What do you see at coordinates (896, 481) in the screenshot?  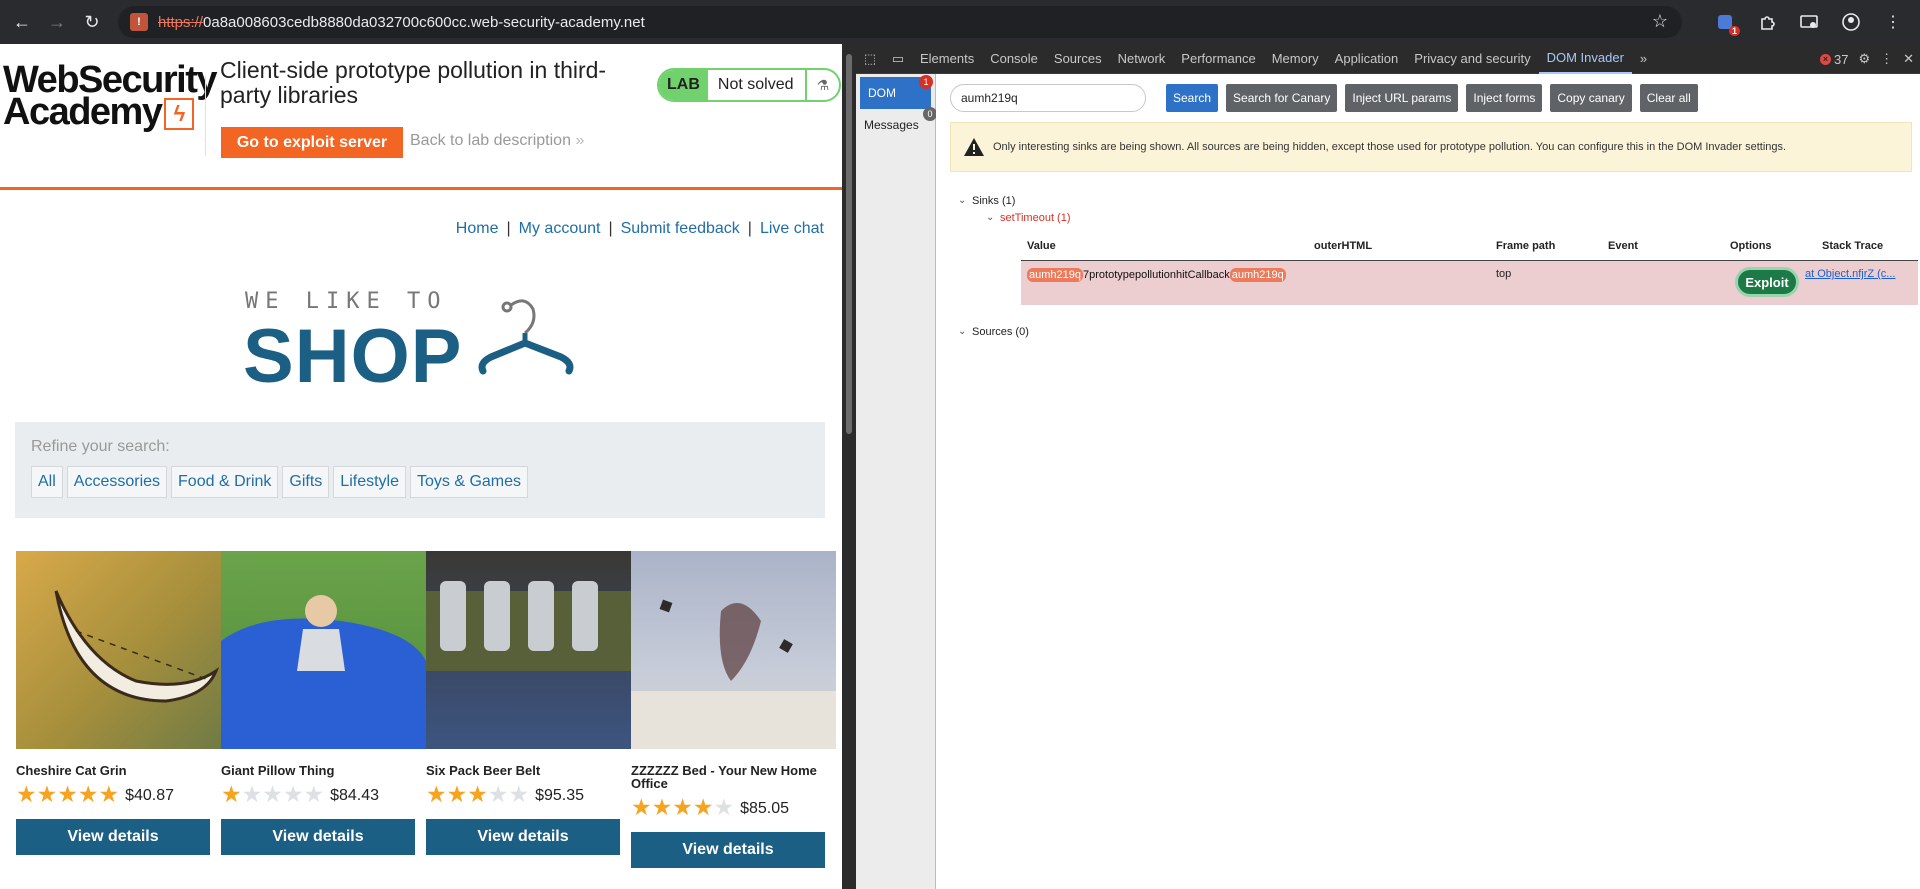 I see `dom-invader-sidebar: DOM 1 Messages 0` at bounding box center [896, 481].